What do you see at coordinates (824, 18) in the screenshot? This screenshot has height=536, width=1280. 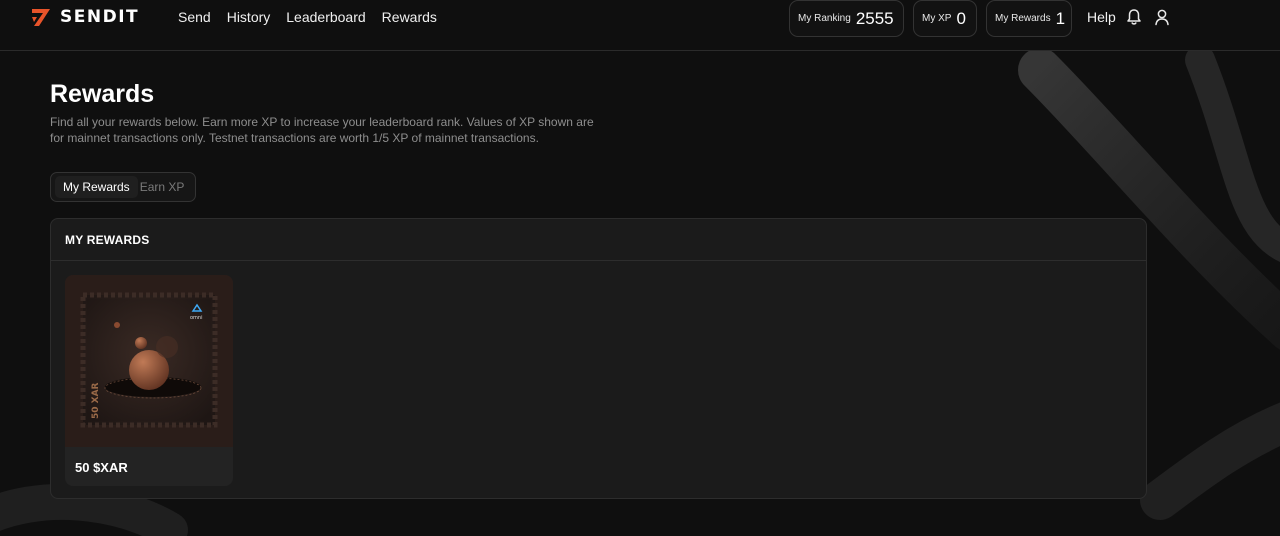 I see `my-ranking-label: My Ranking` at bounding box center [824, 18].